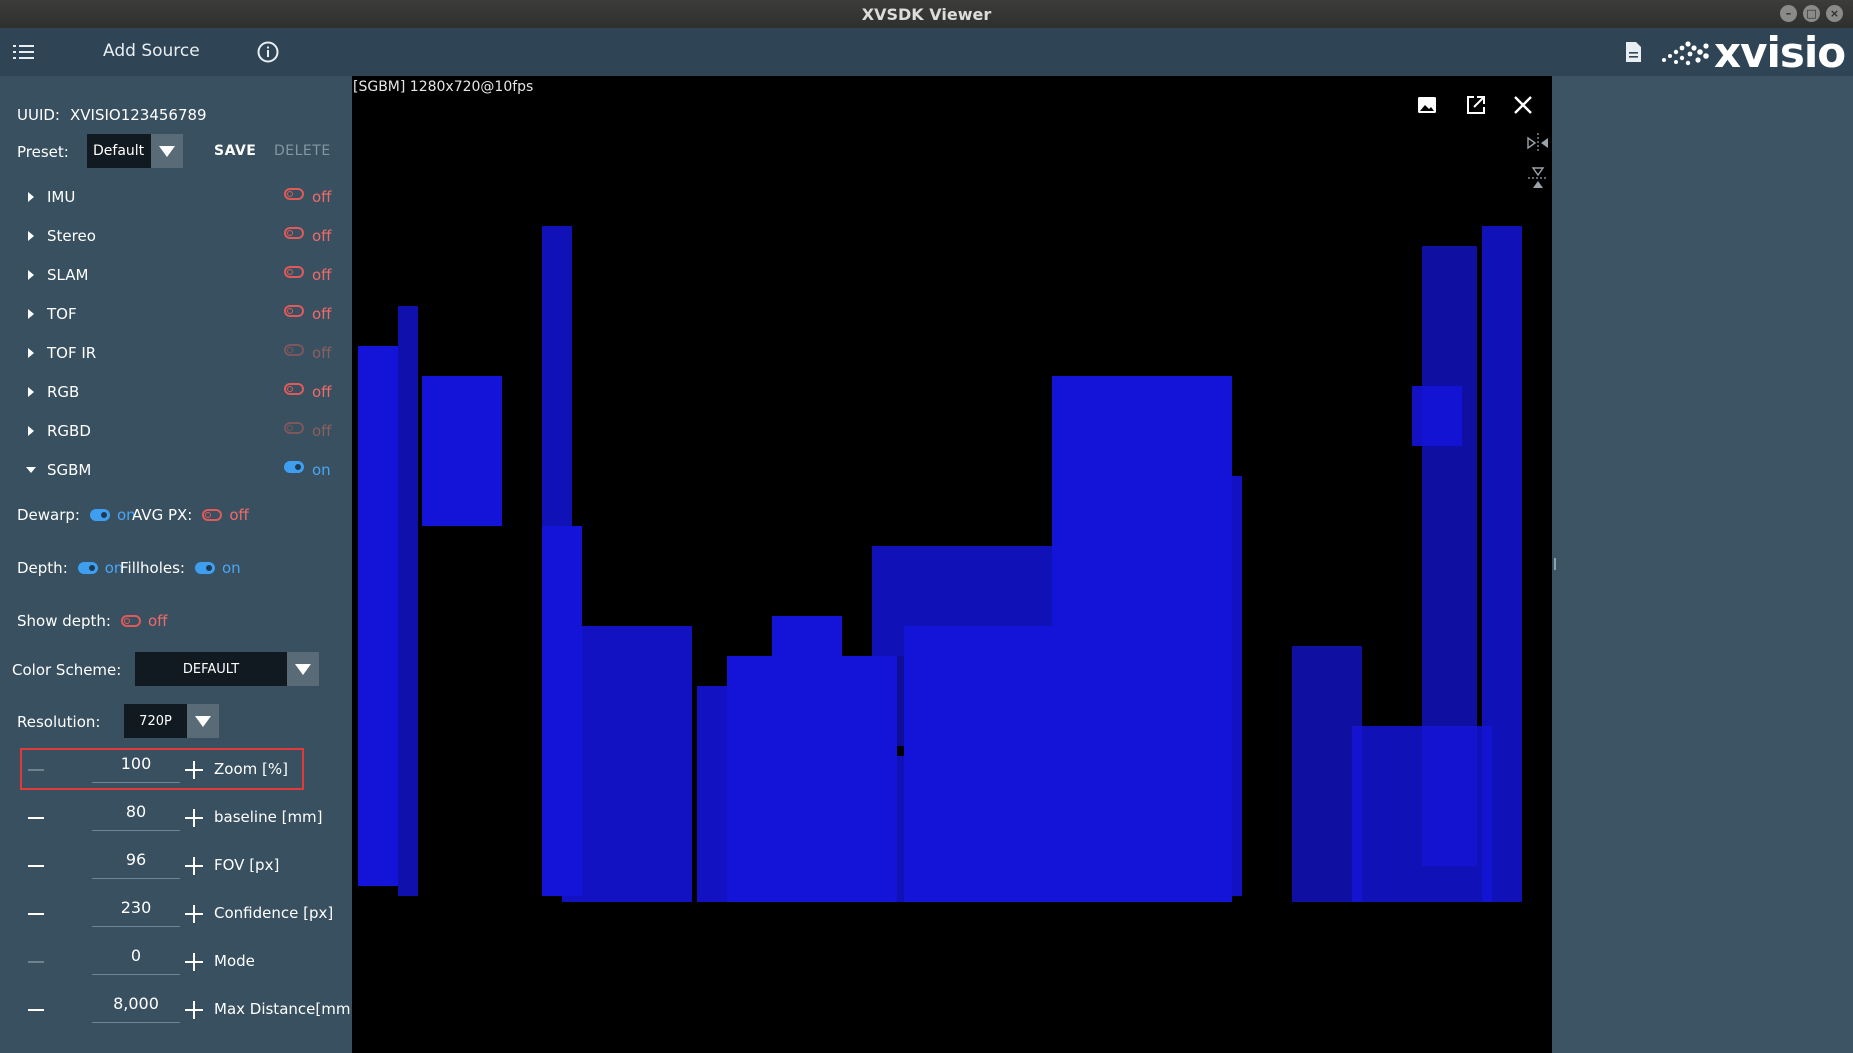 The width and height of the screenshot is (1853, 1053). Describe the element at coordinates (1753, 52) in the screenshot. I see `xvisio-logo: xvisio` at that location.